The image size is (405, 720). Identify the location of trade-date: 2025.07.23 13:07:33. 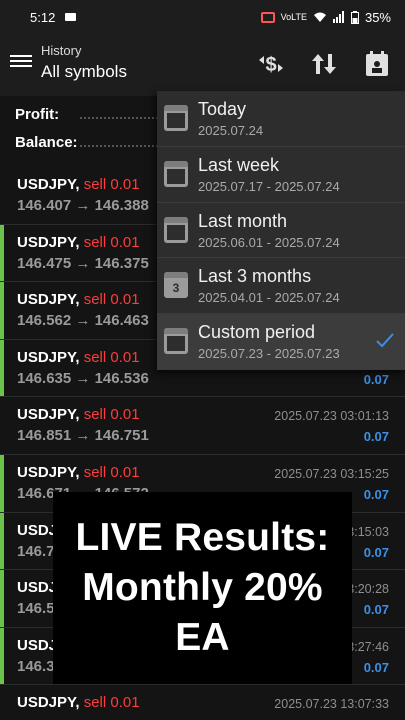
(331, 704).